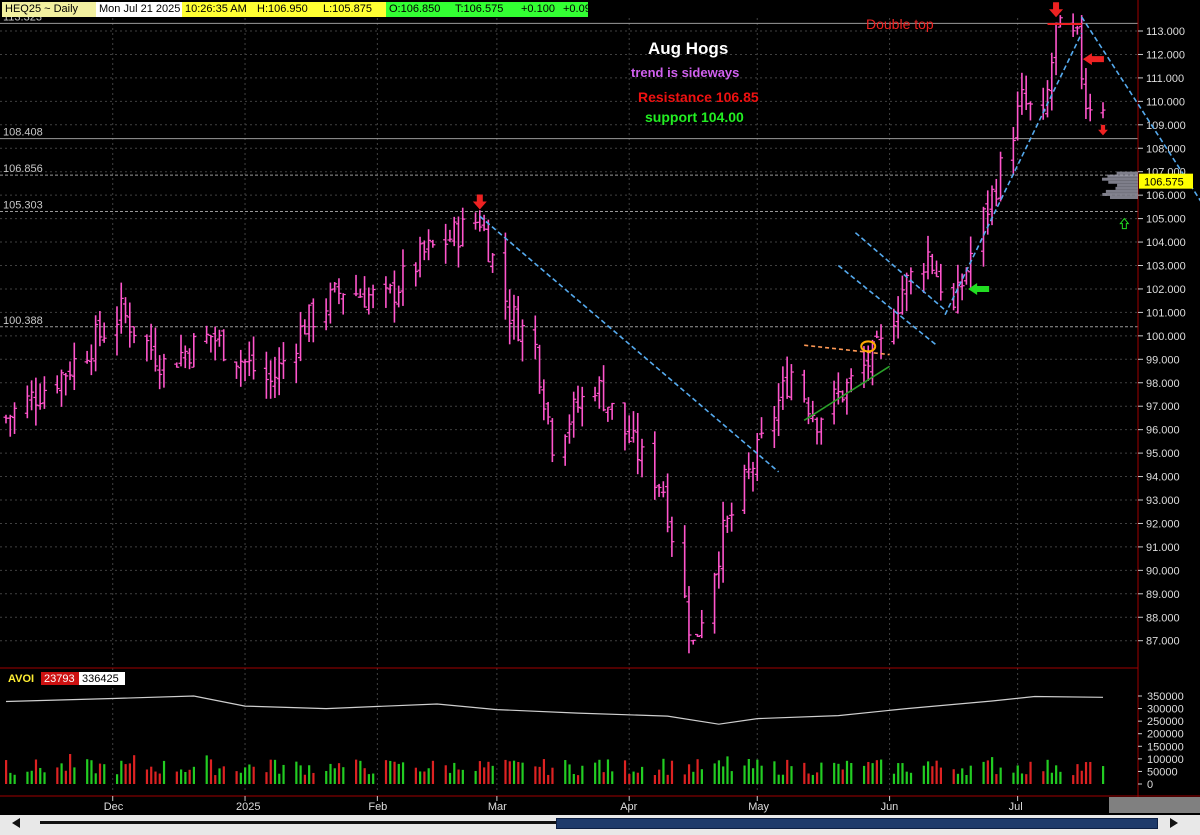  I want to click on price-tick-label: 110.000, so click(1165, 102).